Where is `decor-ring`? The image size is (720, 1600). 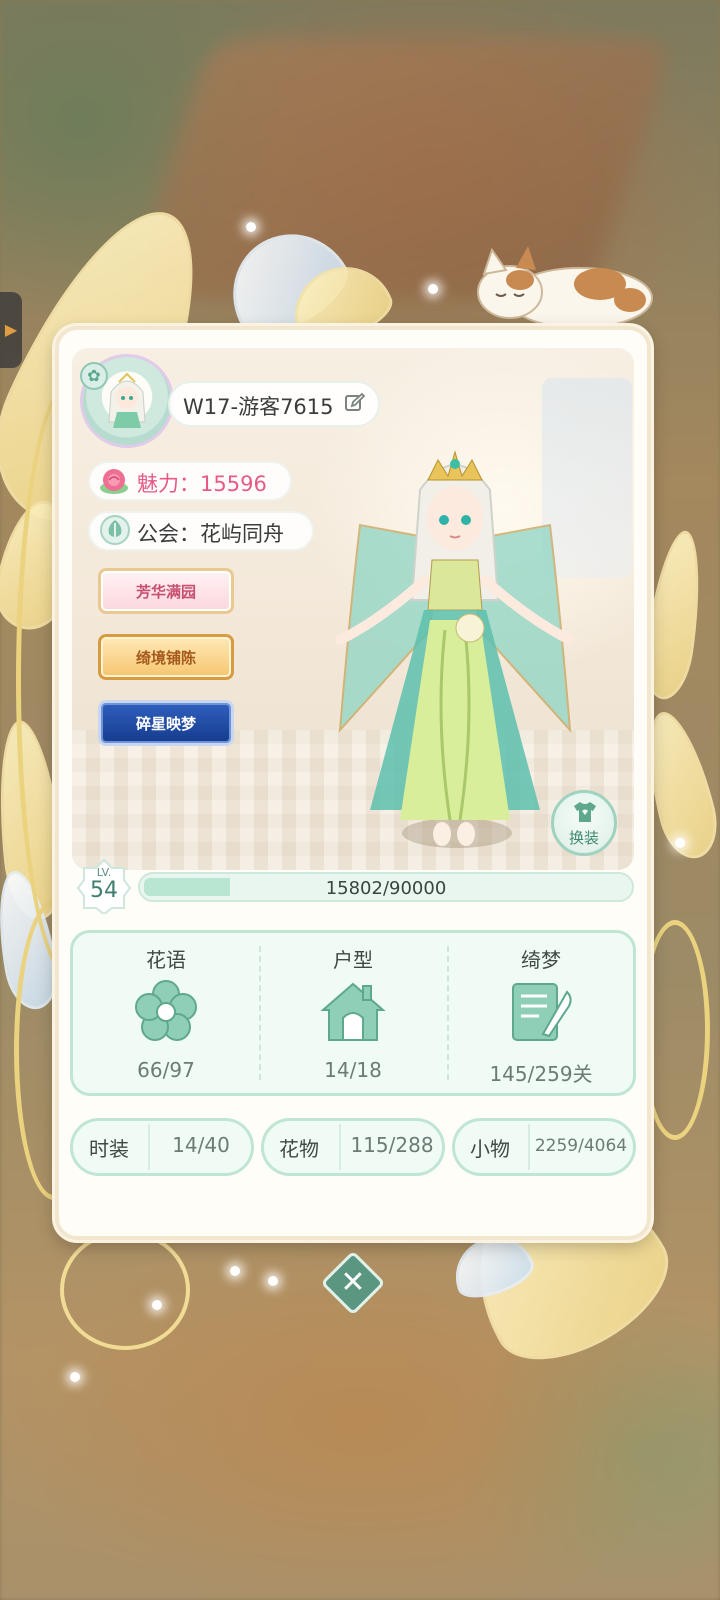 decor-ring is located at coordinates (125, 1290).